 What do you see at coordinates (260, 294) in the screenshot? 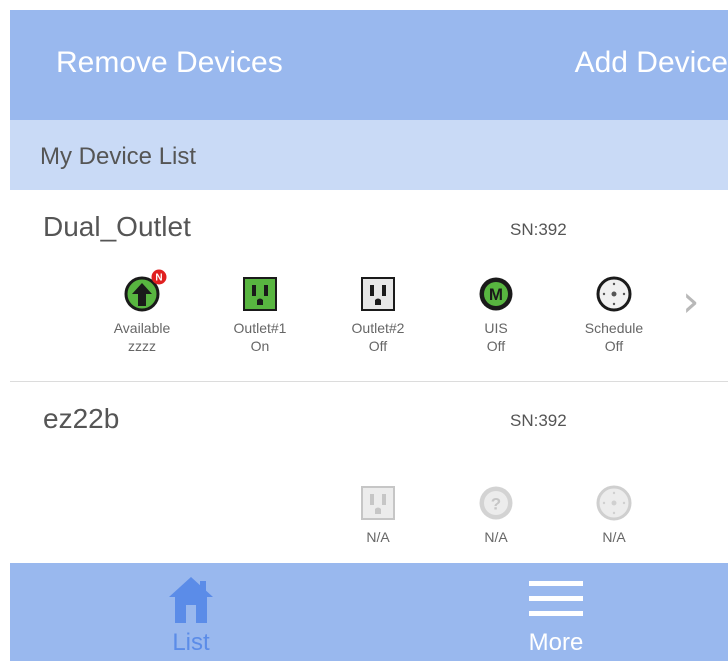
I see `outlet-on-icon` at bounding box center [260, 294].